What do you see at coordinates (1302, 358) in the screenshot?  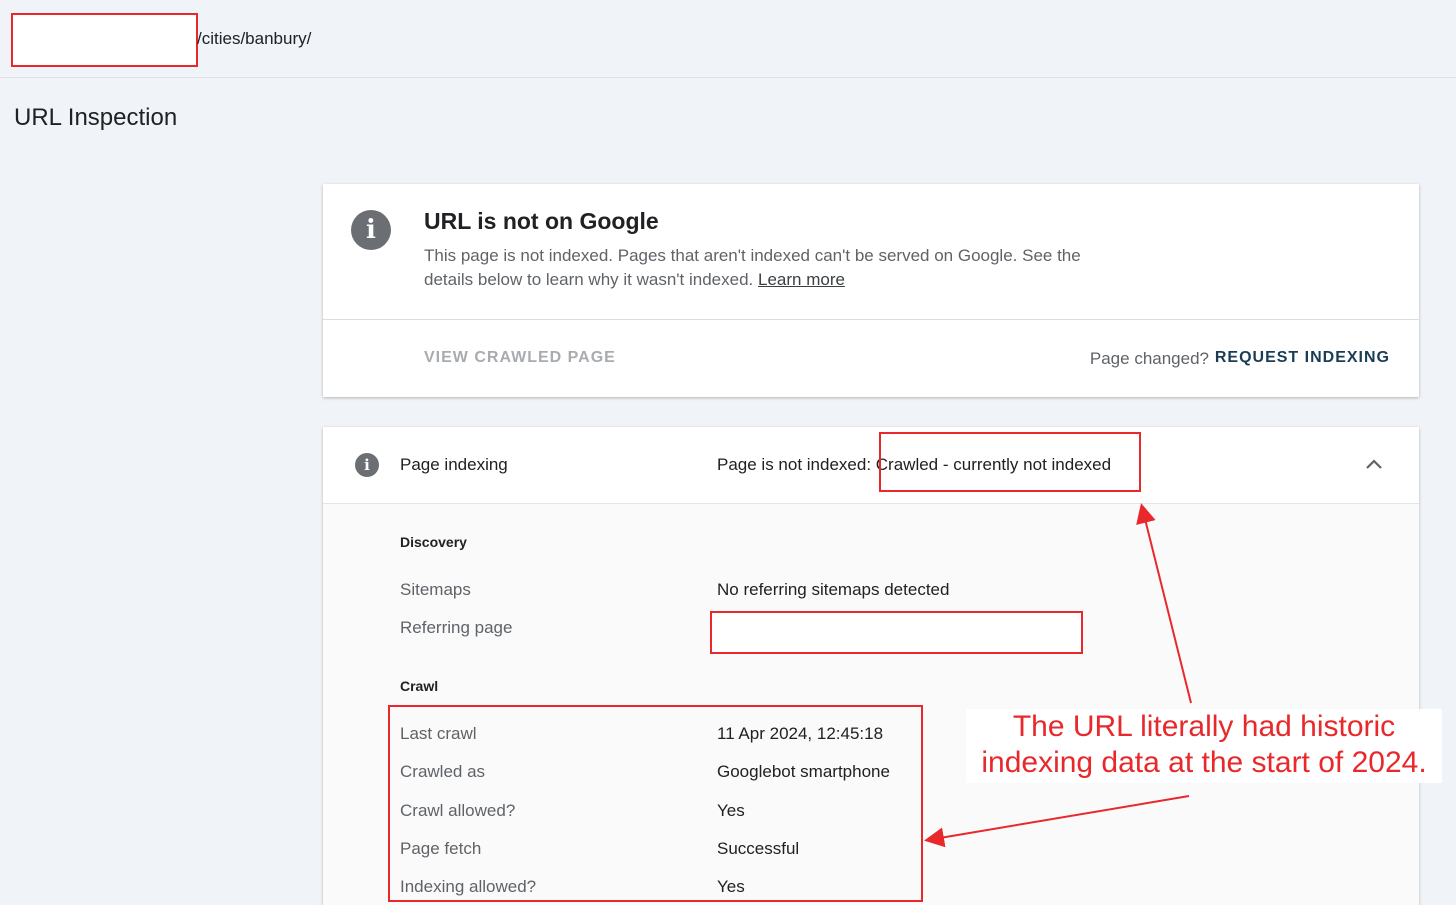 I see `request-indexing-button: REQUEST INDEXING` at bounding box center [1302, 358].